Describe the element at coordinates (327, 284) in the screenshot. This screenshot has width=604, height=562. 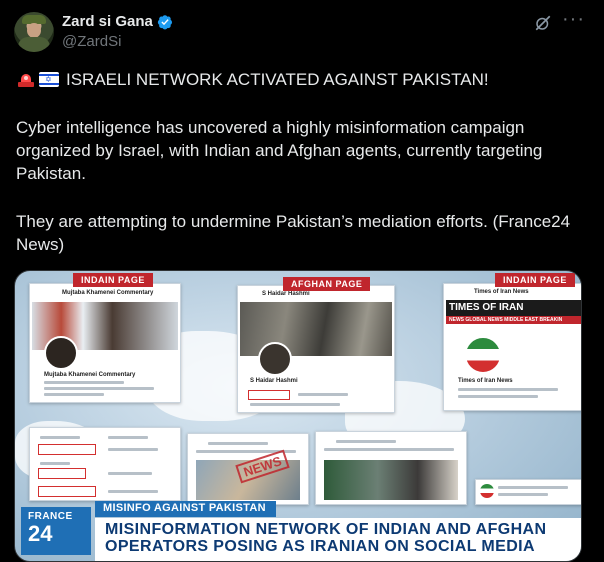
I see `afghan-page-tag: AFGHAN PAGE` at that location.